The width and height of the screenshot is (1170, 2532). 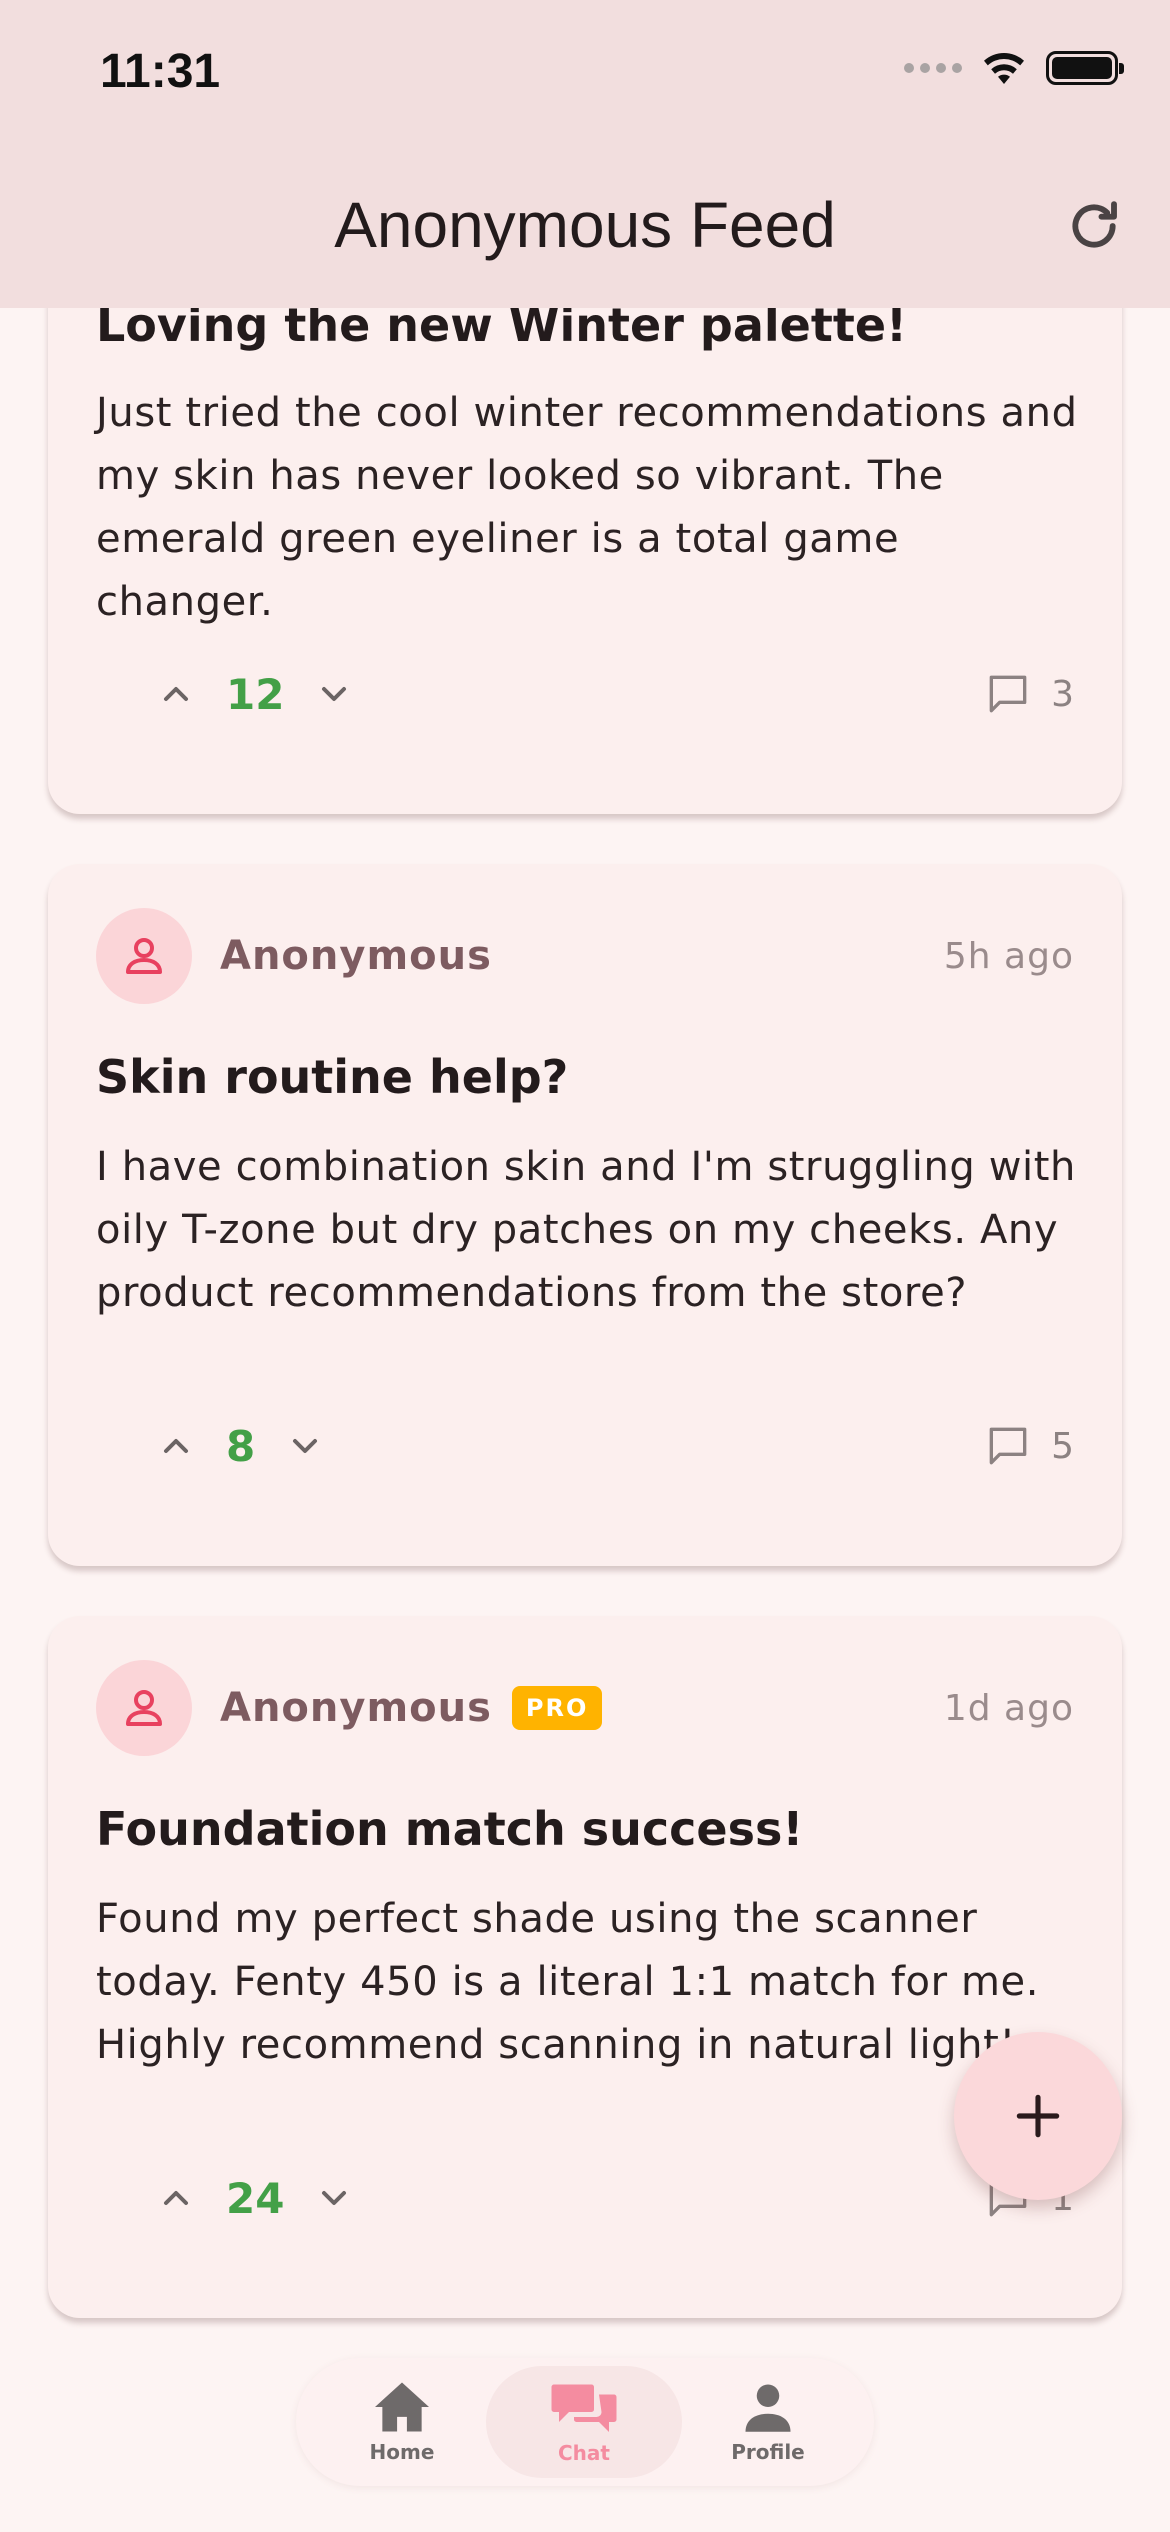 I want to click on new-post-button, so click(x=1038, y=2116).